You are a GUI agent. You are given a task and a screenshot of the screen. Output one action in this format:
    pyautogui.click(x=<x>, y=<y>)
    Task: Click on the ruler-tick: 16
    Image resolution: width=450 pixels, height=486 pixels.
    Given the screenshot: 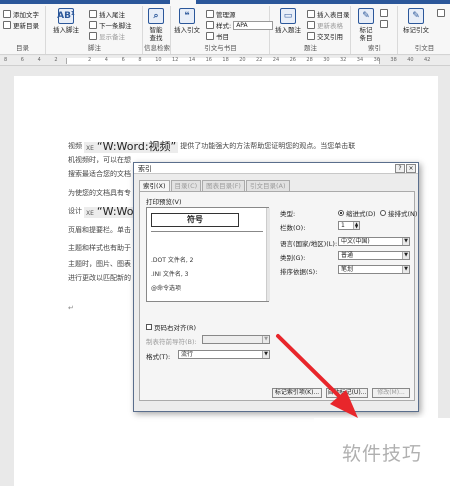 What is the action you would take?
    pyautogui.click(x=208, y=60)
    